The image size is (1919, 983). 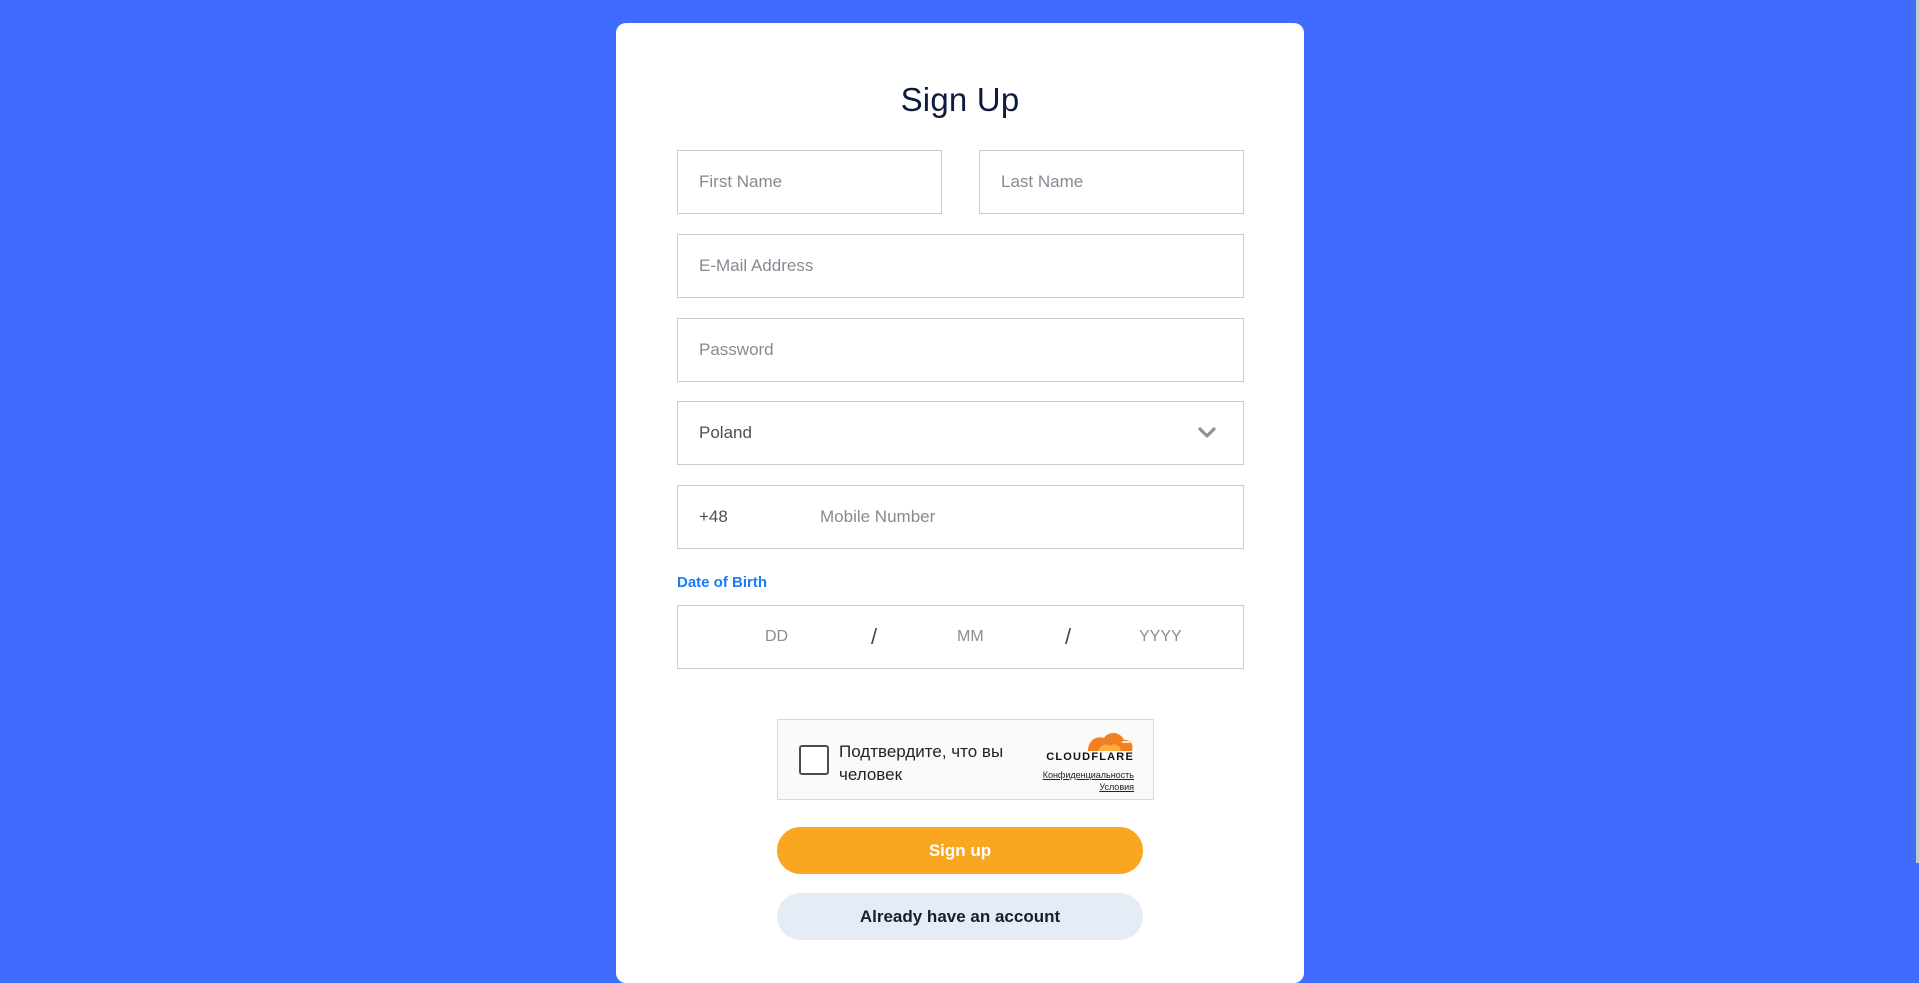 What do you see at coordinates (921, 763) in the screenshot?
I see `captcha-text: Подтвердите, что вы человек` at bounding box center [921, 763].